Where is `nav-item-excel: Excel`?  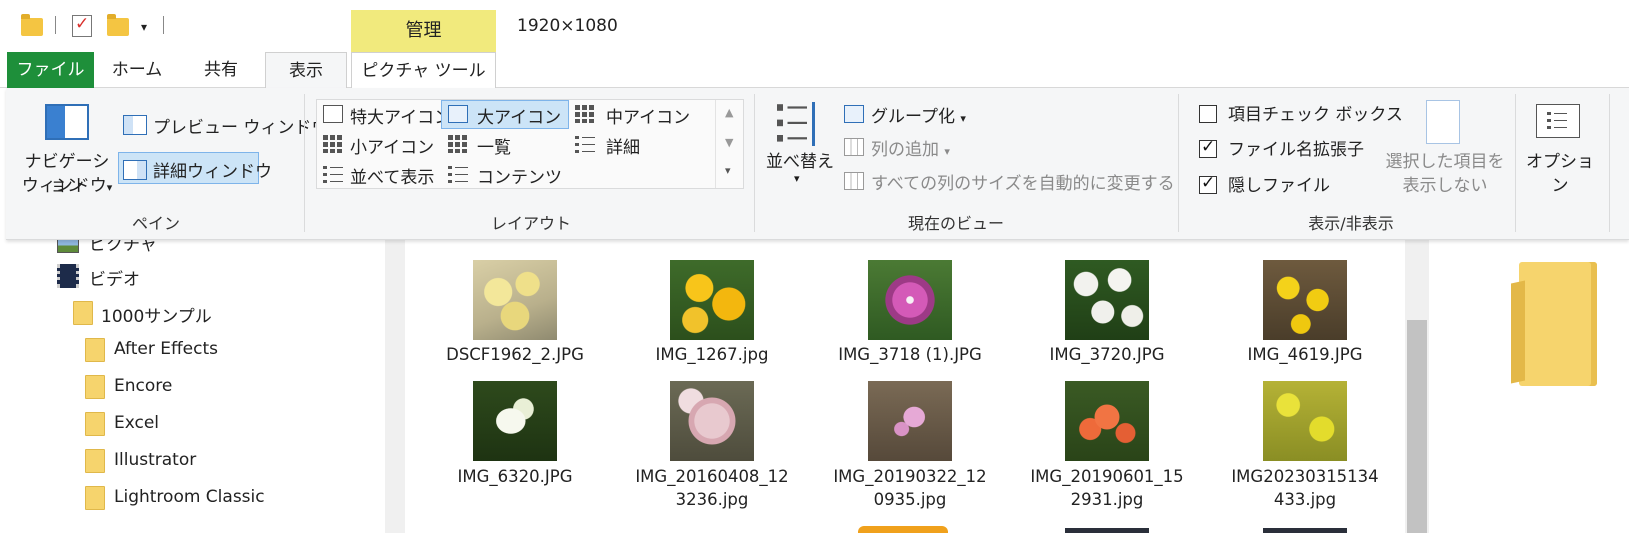 nav-item-excel: Excel is located at coordinates (136, 423).